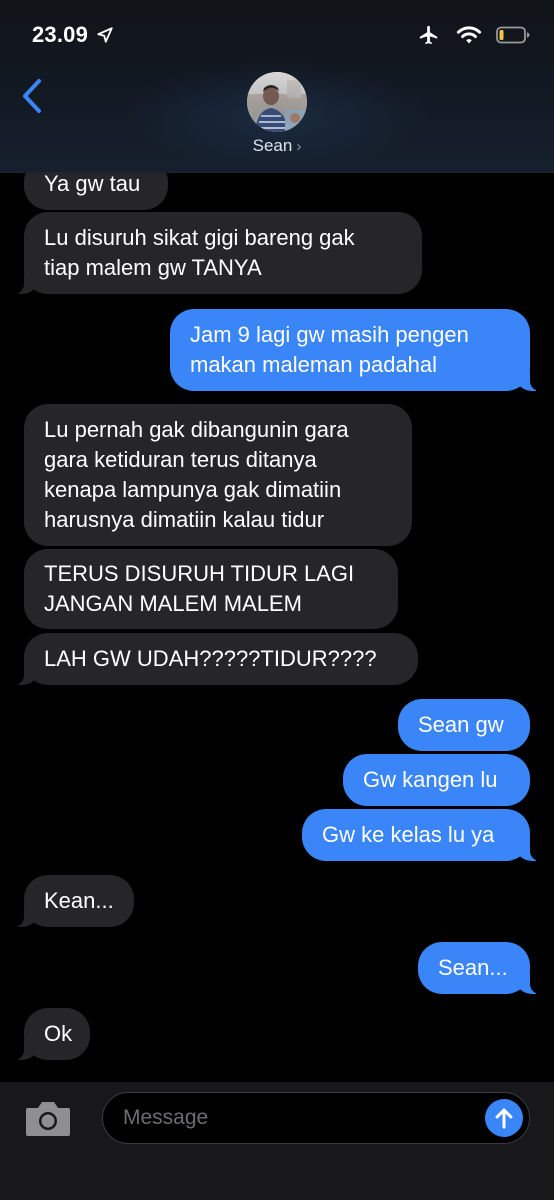  Describe the element at coordinates (58, 1033) in the screenshot. I see `message-line: Ok` at that location.